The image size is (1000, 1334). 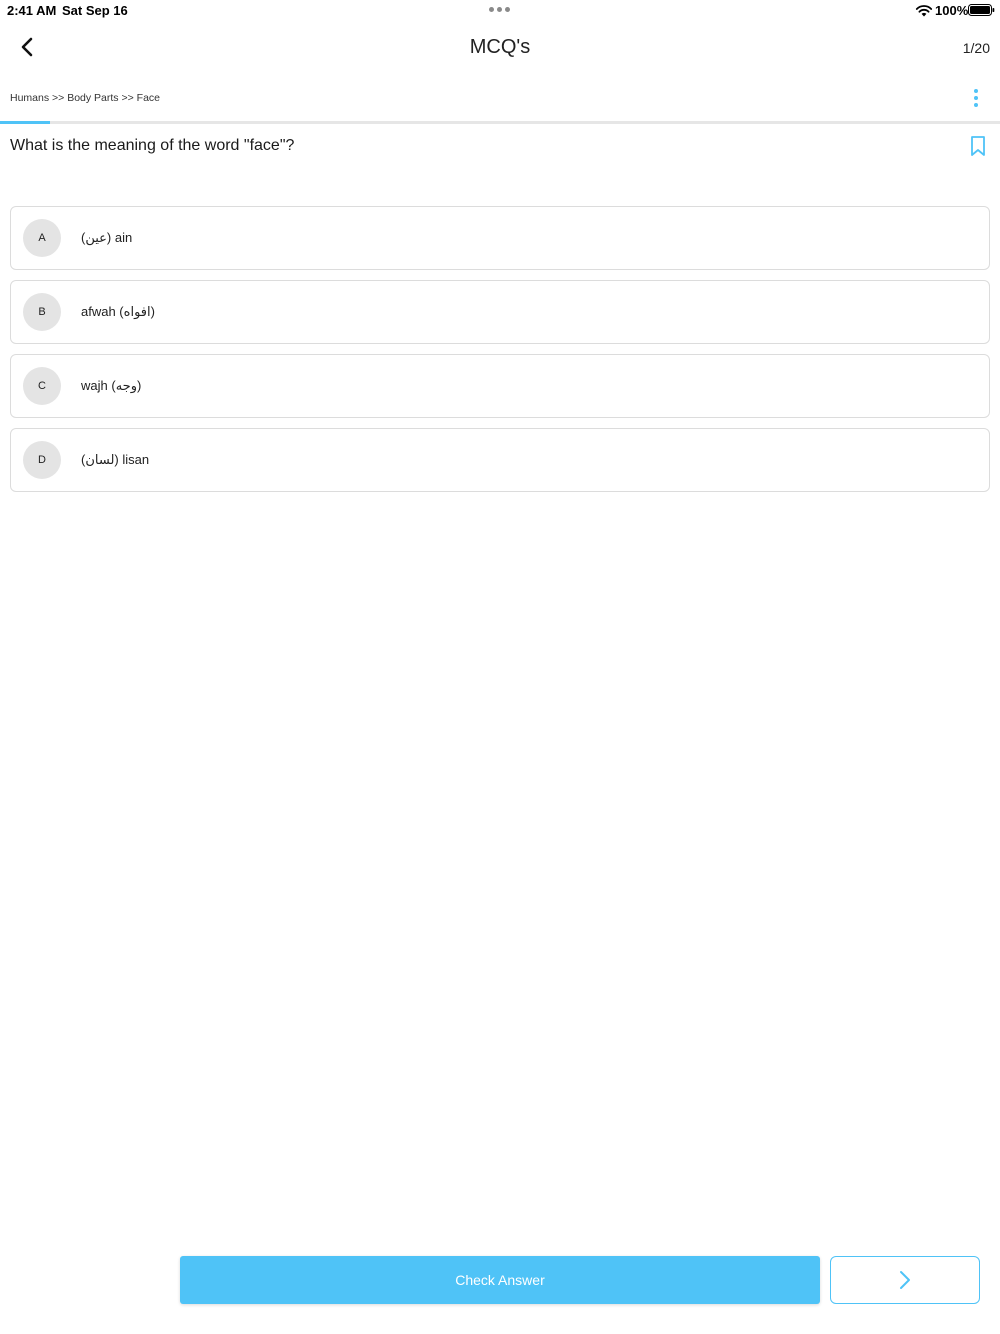 I want to click on bookmark-button, so click(x=978, y=146).